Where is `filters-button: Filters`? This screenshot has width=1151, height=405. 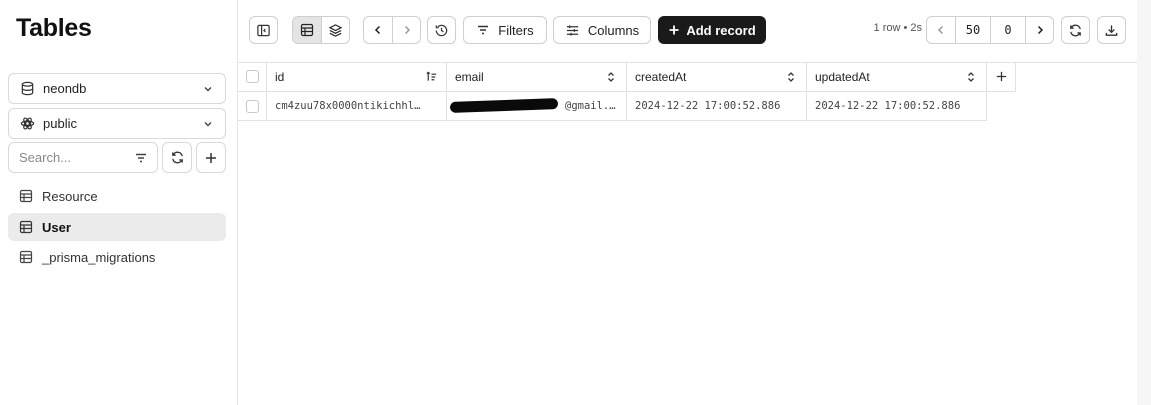 filters-button: Filters is located at coordinates (505, 30).